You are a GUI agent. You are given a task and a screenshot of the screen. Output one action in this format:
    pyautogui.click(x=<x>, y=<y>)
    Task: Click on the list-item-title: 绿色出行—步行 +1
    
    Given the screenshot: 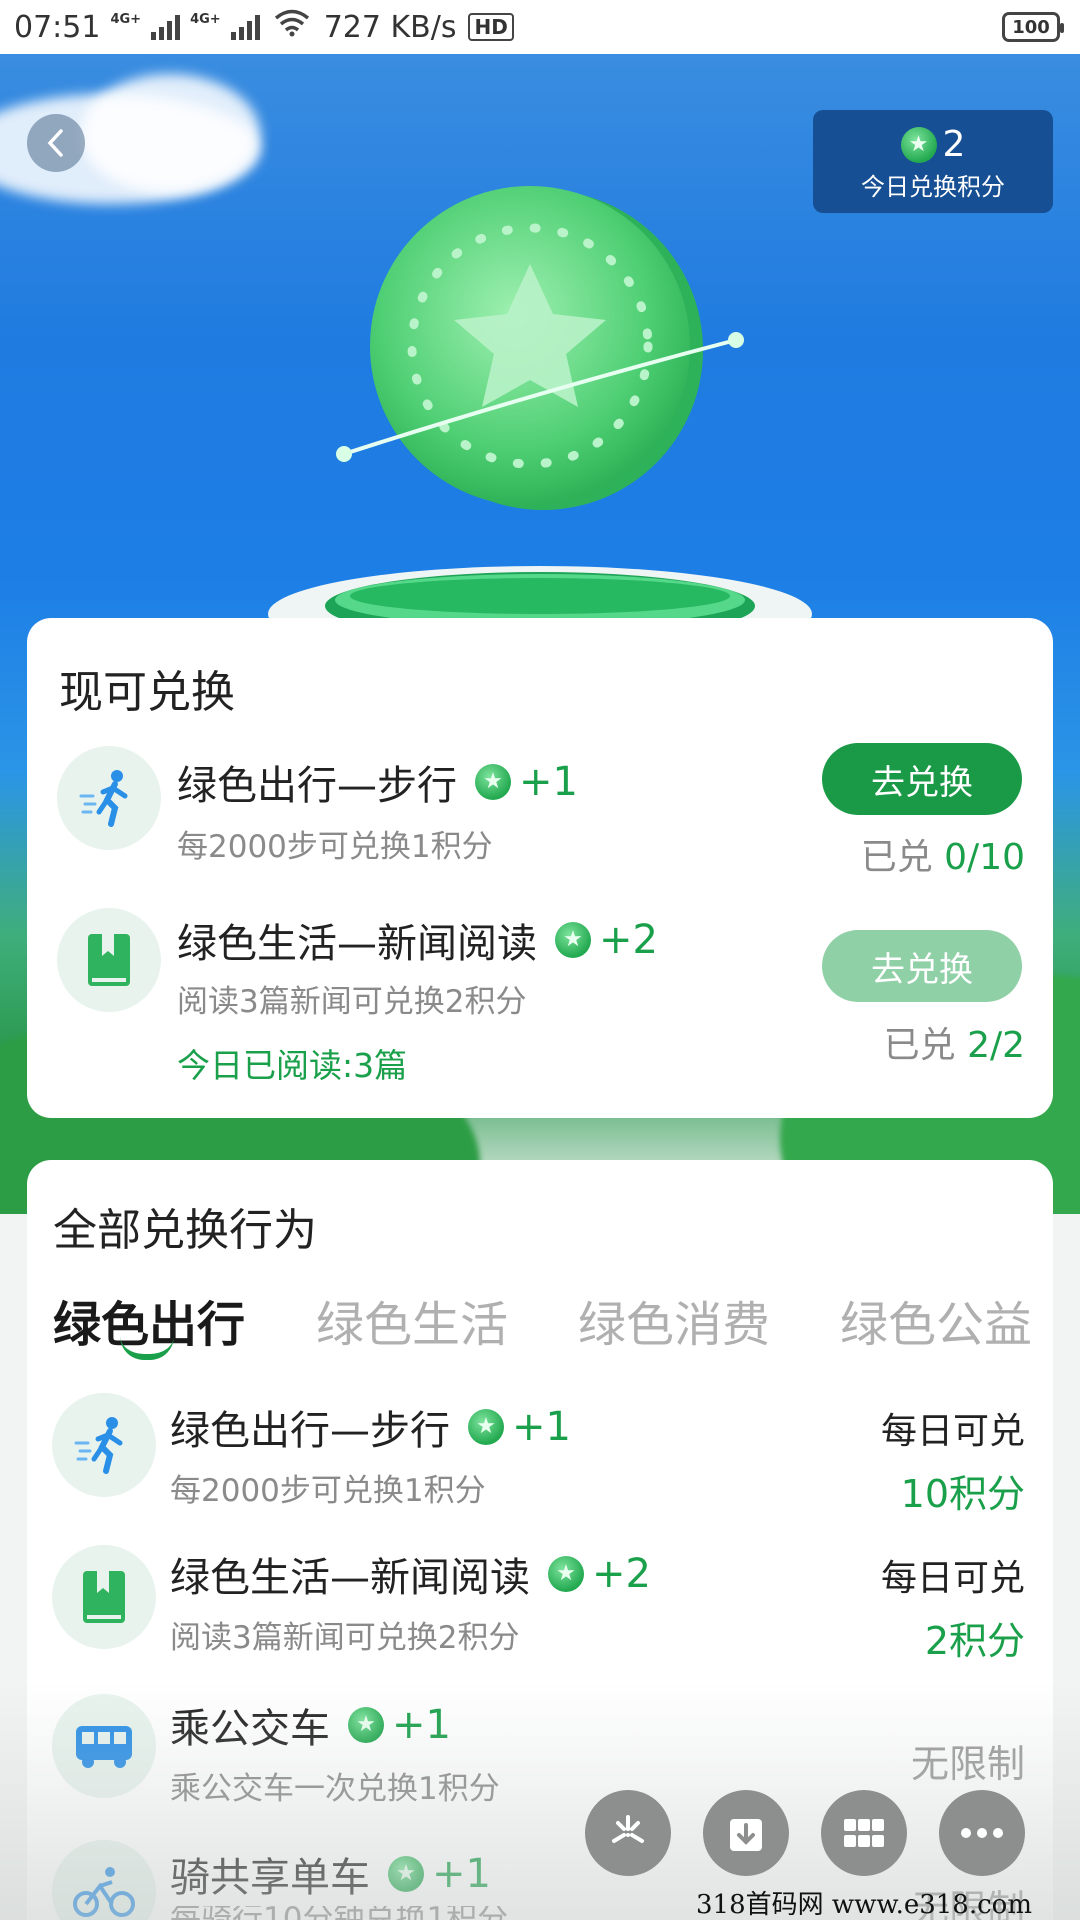 What is the action you would take?
    pyautogui.click(x=370, y=1427)
    